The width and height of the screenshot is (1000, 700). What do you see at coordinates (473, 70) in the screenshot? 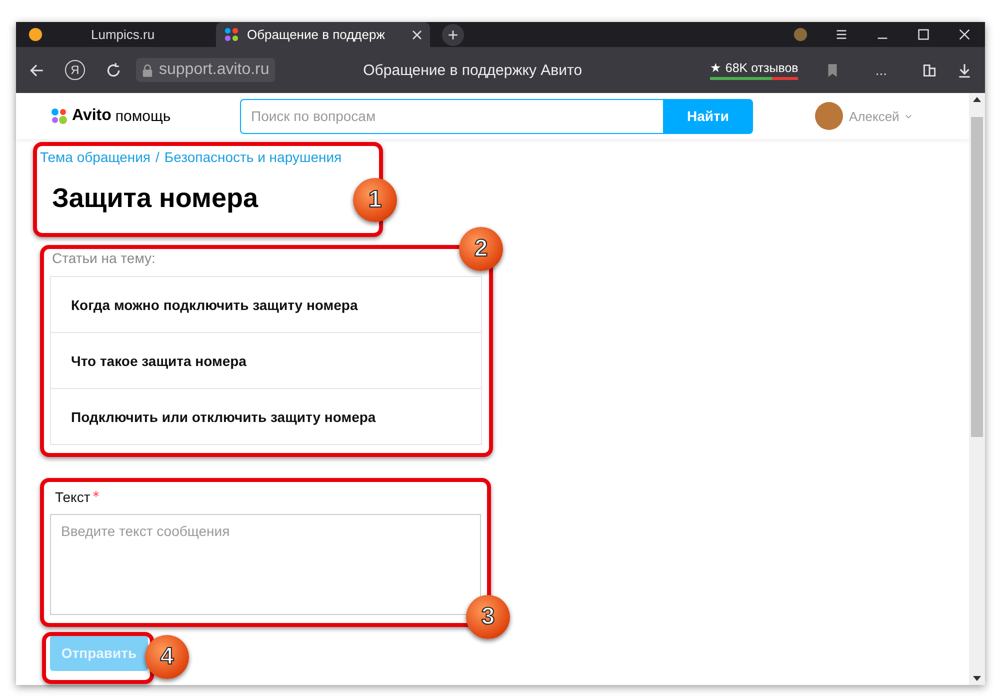
I see `page-title: Обращение в поддержку Авито` at bounding box center [473, 70].